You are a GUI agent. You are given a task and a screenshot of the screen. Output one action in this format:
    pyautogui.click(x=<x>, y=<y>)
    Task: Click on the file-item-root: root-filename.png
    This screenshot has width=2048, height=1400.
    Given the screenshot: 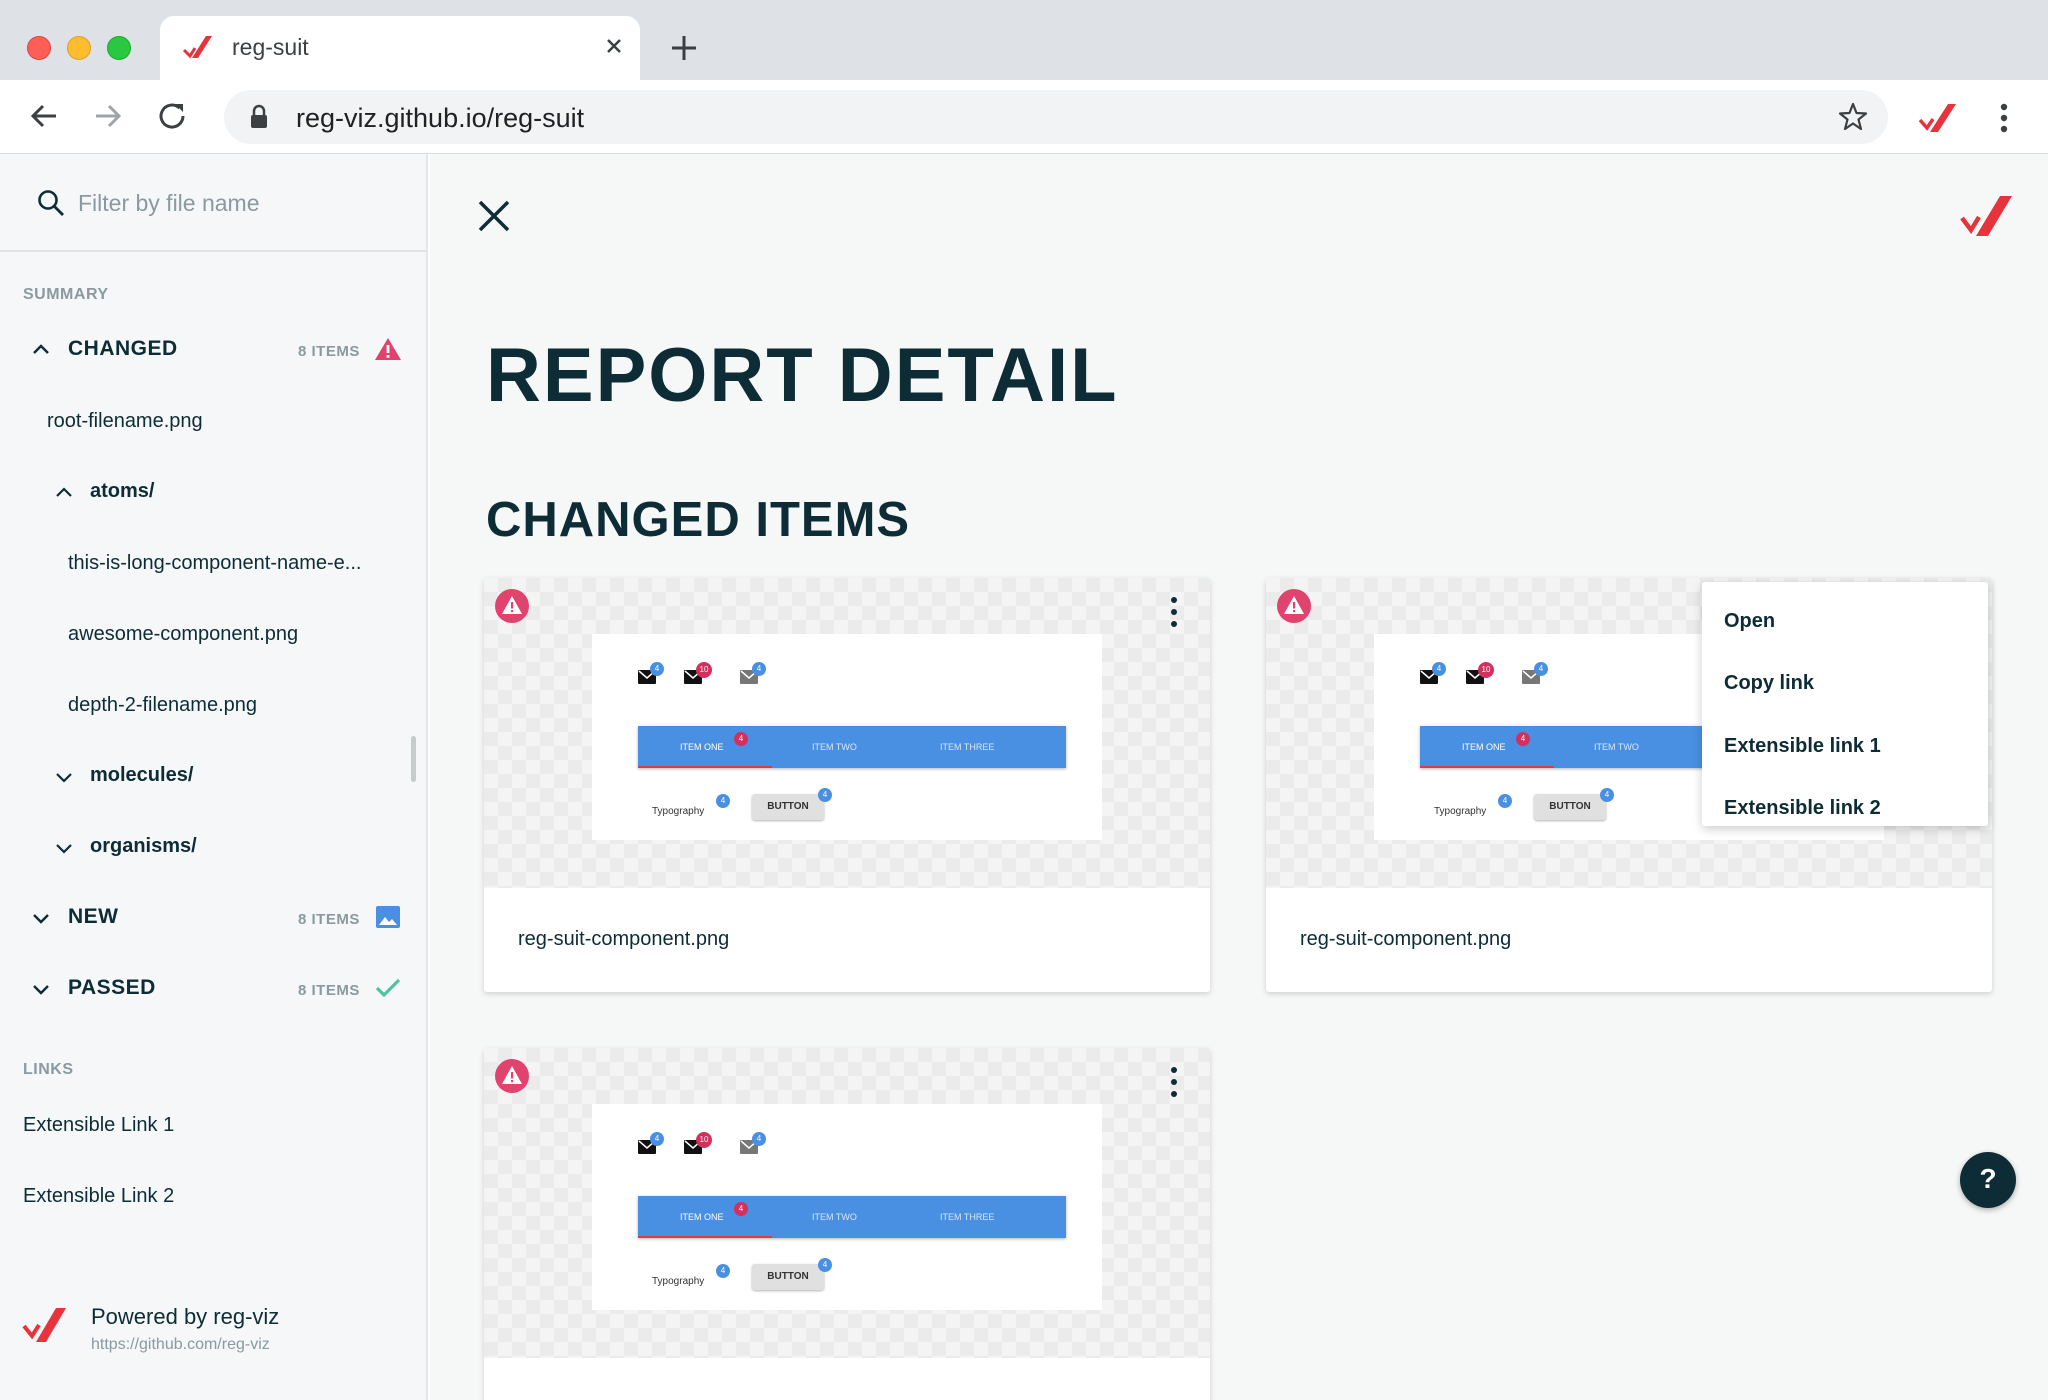 What is the action you would take?
    pyautogui.click(x=125, y=421)
    